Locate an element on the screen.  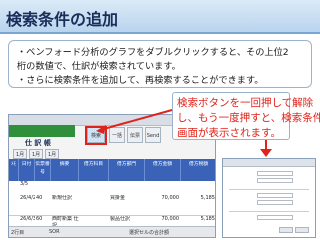
arrow-head-down-icon is located at coordinates (266, 153).